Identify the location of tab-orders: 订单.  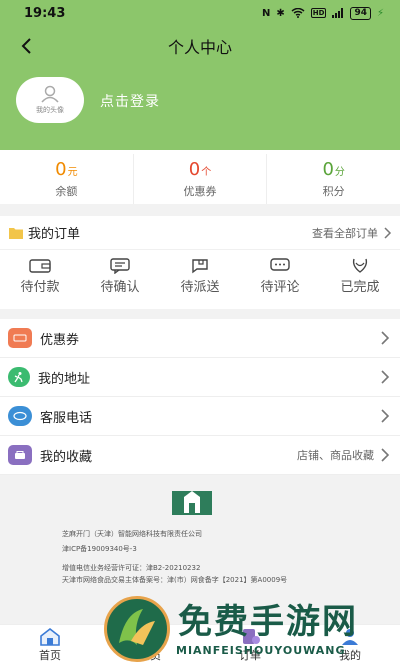
(250, 645).